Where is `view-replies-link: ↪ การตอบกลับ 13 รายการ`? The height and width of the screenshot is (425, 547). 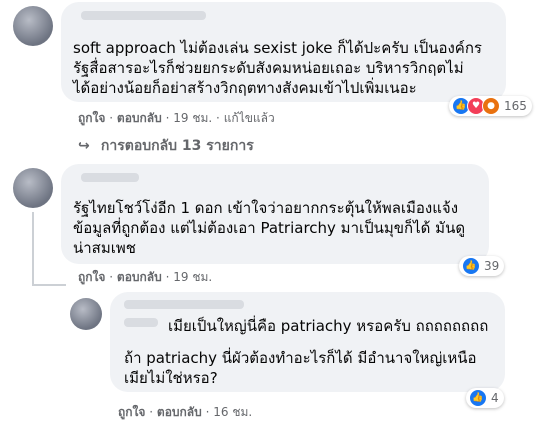
view-replies-link: ↪ การตอบกลับ 13 รายการ is located at coordinates (166, 146).